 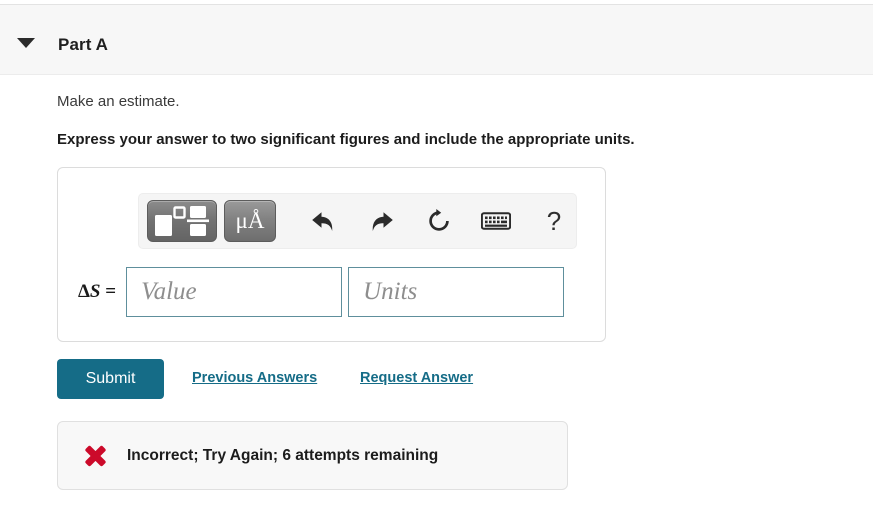 What do you see at coordinates (381, 221) in the screenshot?
I see `redo-arrow-icon` at bounding box center [381, 221].